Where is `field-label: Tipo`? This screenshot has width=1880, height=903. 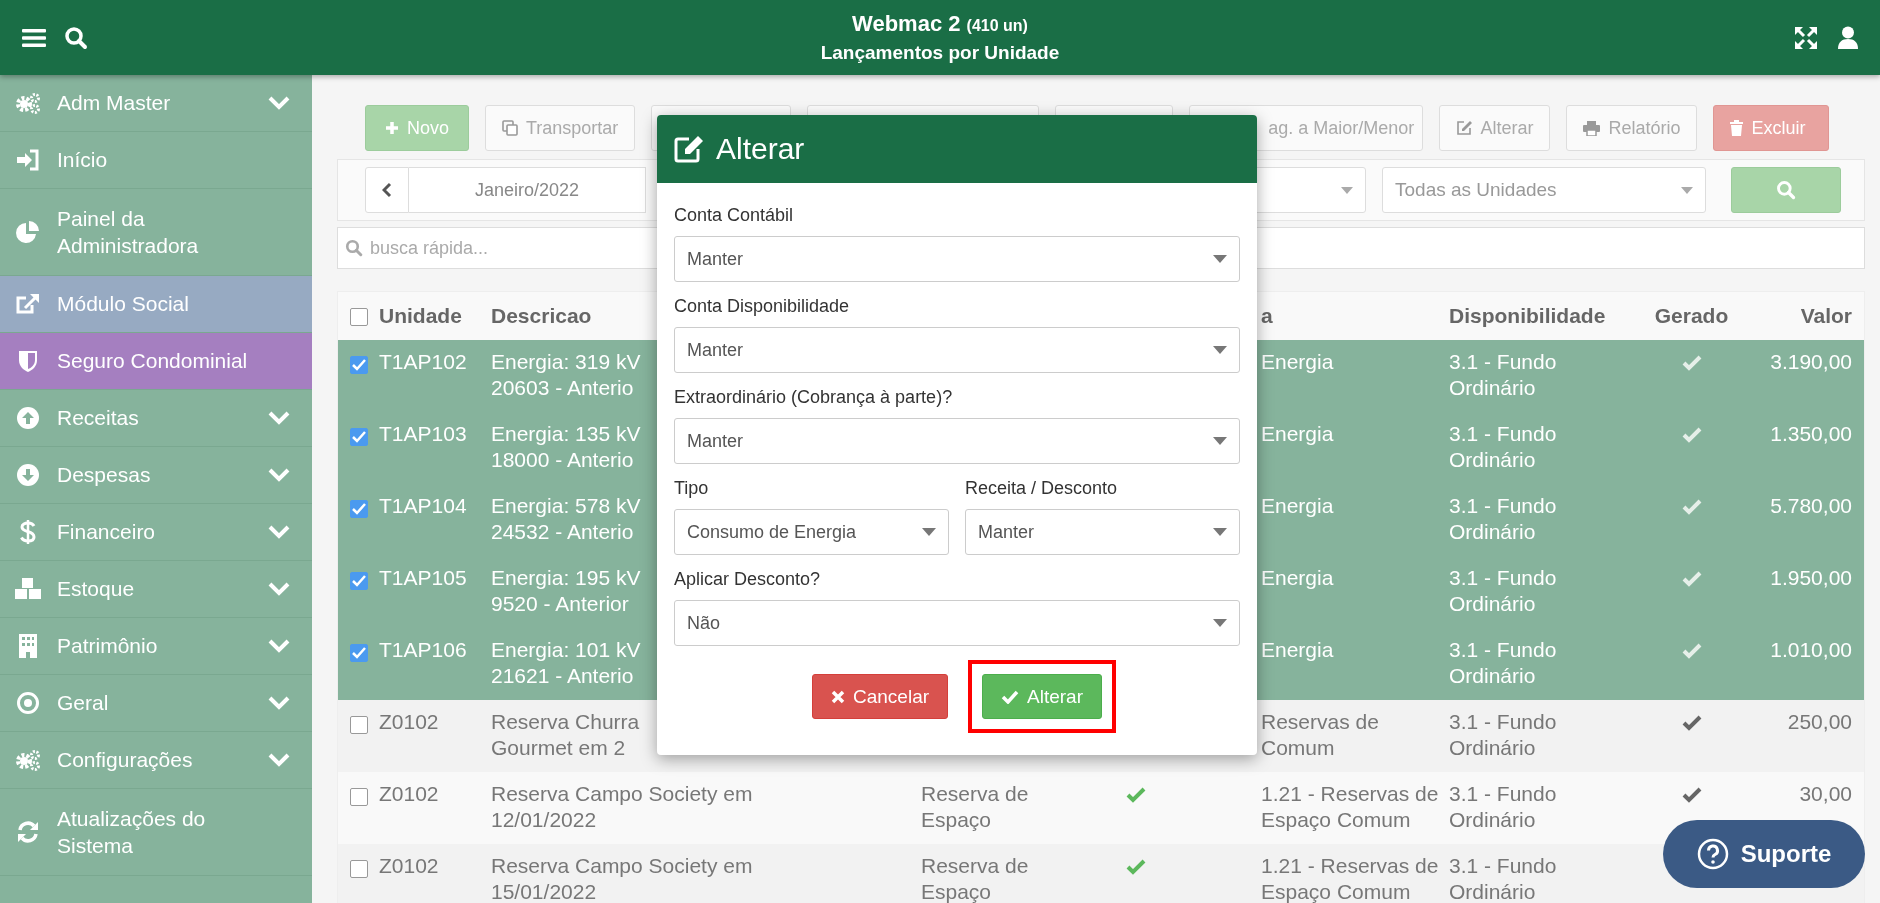
field-label: Tipo is located at coordinates (692, 488).